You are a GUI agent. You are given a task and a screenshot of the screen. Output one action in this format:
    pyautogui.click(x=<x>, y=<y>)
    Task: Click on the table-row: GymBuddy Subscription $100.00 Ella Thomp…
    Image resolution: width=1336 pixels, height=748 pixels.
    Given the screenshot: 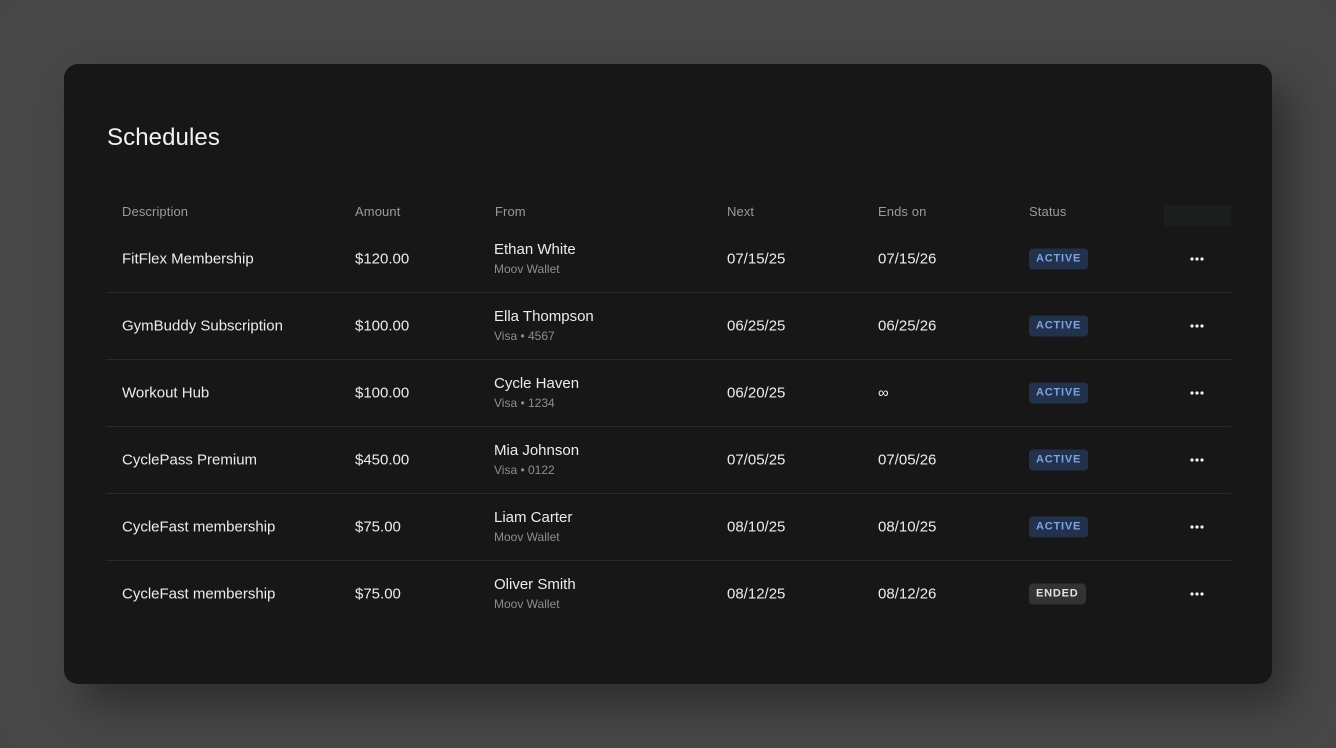 What is the action you would take?
    pyautogui.click(x=668, y=326)
    